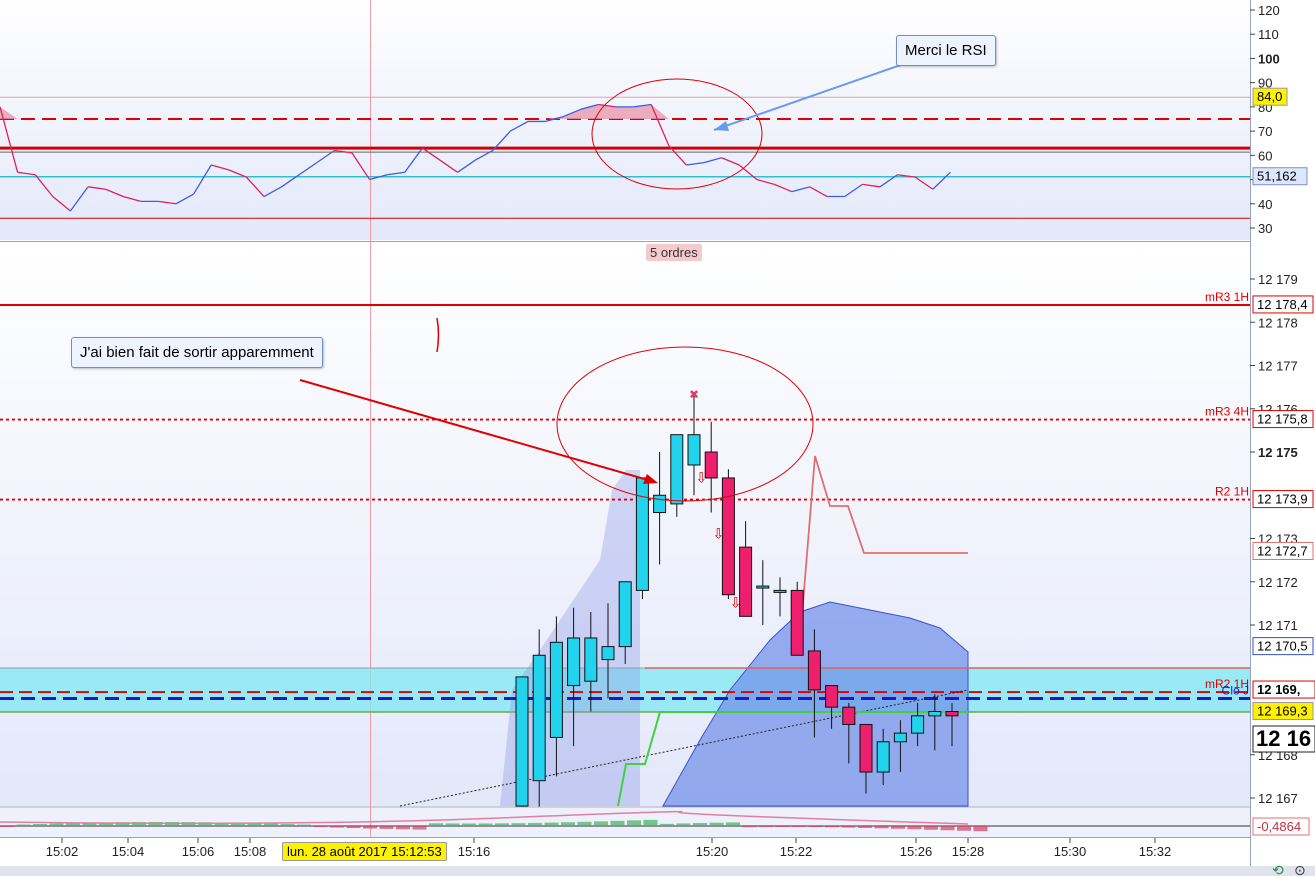 The width and height of the screenshot is (1315, 876). I want to click on target-icon: ⊙, so click(1300, 869).